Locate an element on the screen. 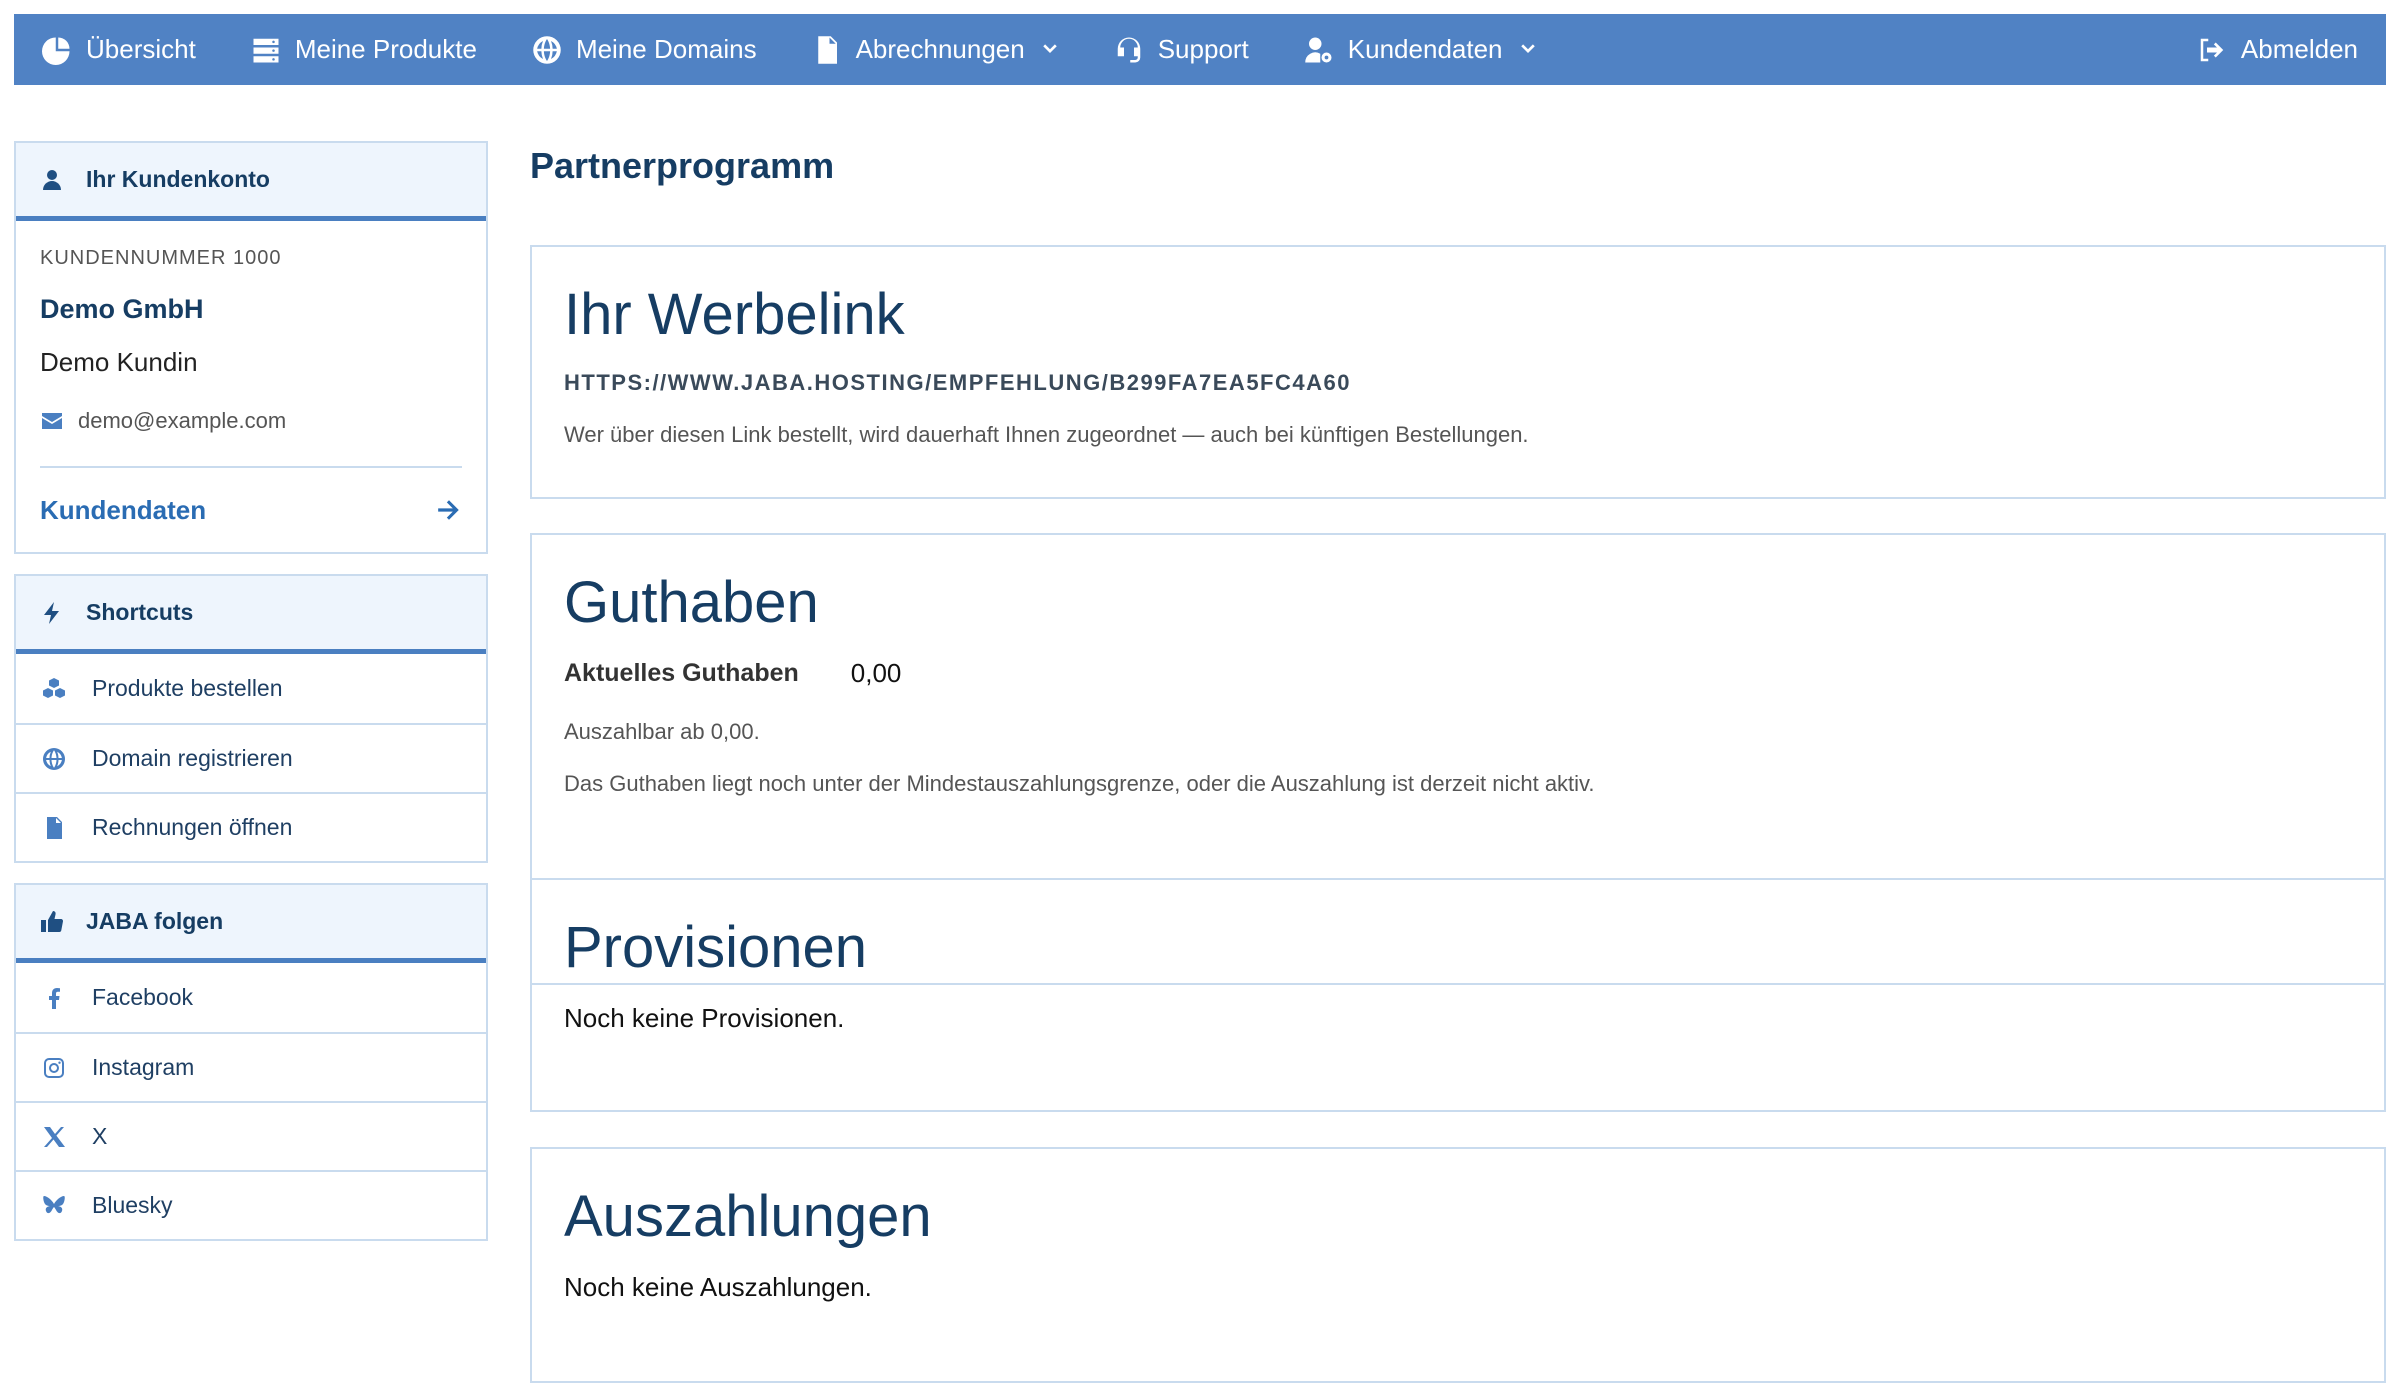  instagram-icon is located at coordinates (54, 1067).